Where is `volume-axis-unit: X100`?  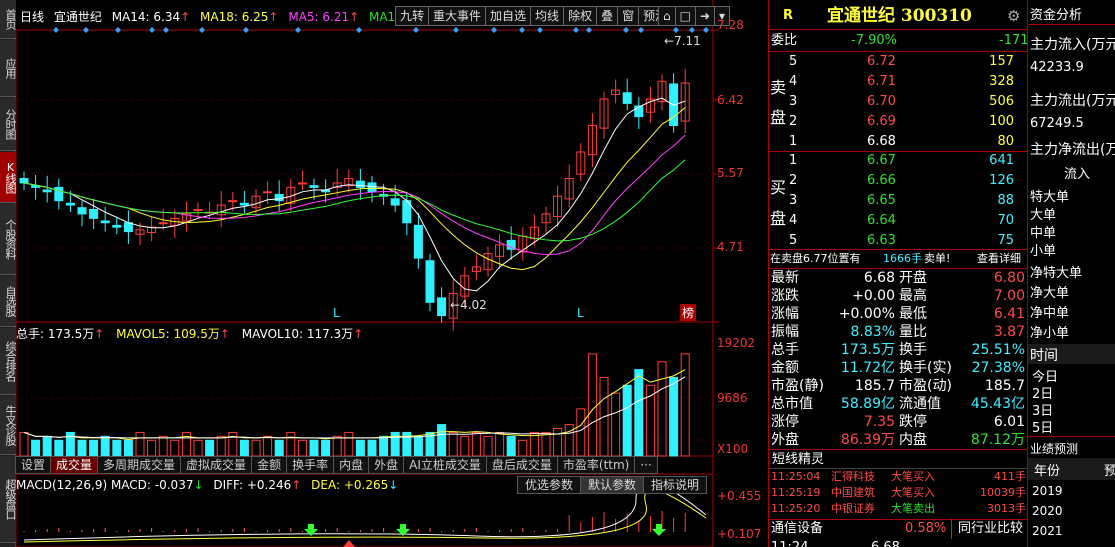
volume-axis-unit: X100 is located at coordinates (733, 449).